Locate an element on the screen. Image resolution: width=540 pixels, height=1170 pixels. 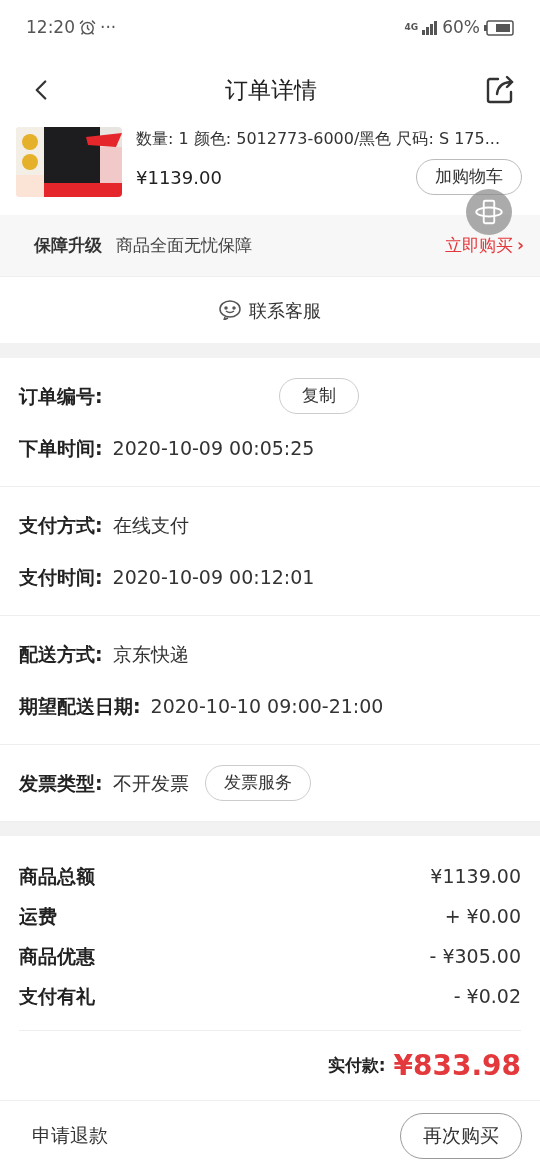
share-button is located at coordinates (500, 90).